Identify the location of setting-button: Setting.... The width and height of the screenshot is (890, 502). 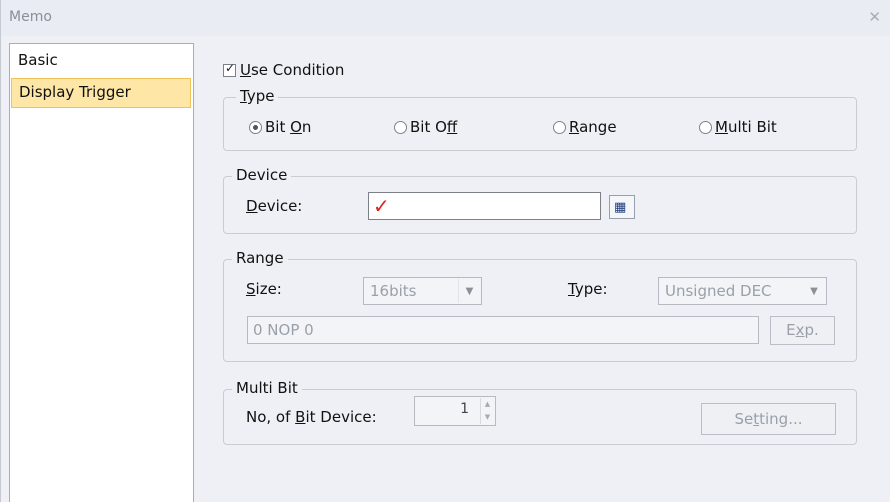
(768, 419).